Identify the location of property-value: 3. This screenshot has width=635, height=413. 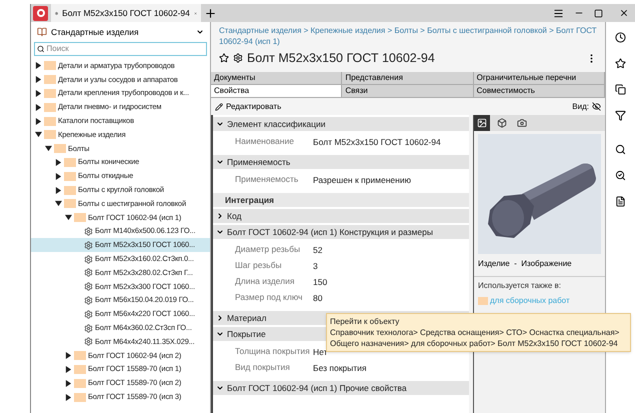
(315, 266).